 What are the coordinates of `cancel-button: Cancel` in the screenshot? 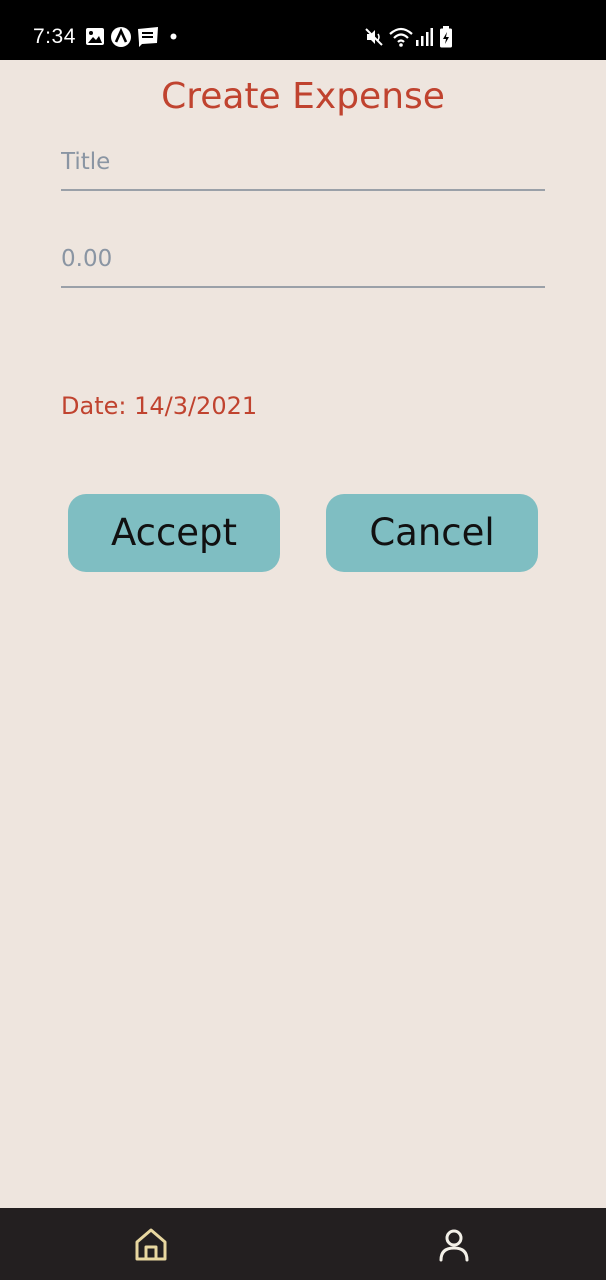 It's located at (432, 533).